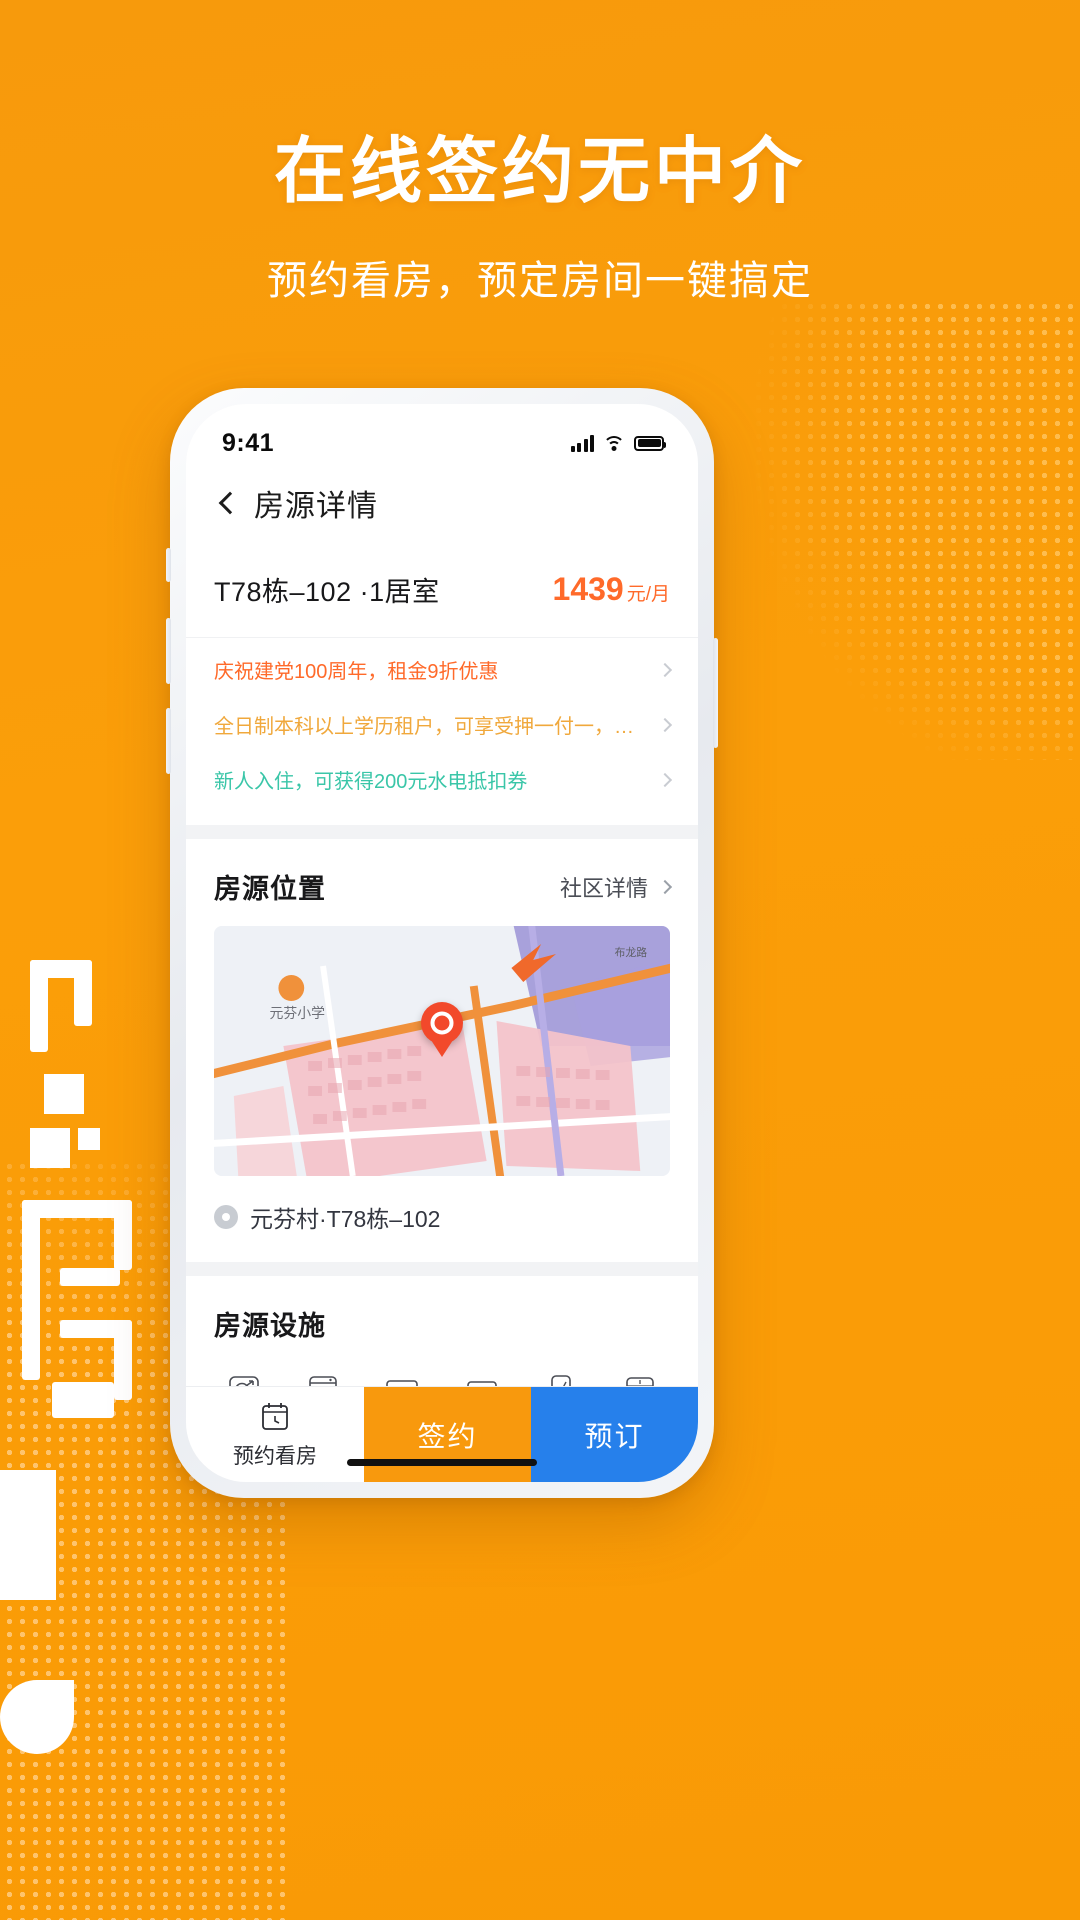 The image size is (1080, 1920). I want to click on nav-bar: 房源详情, so click(442, 503).